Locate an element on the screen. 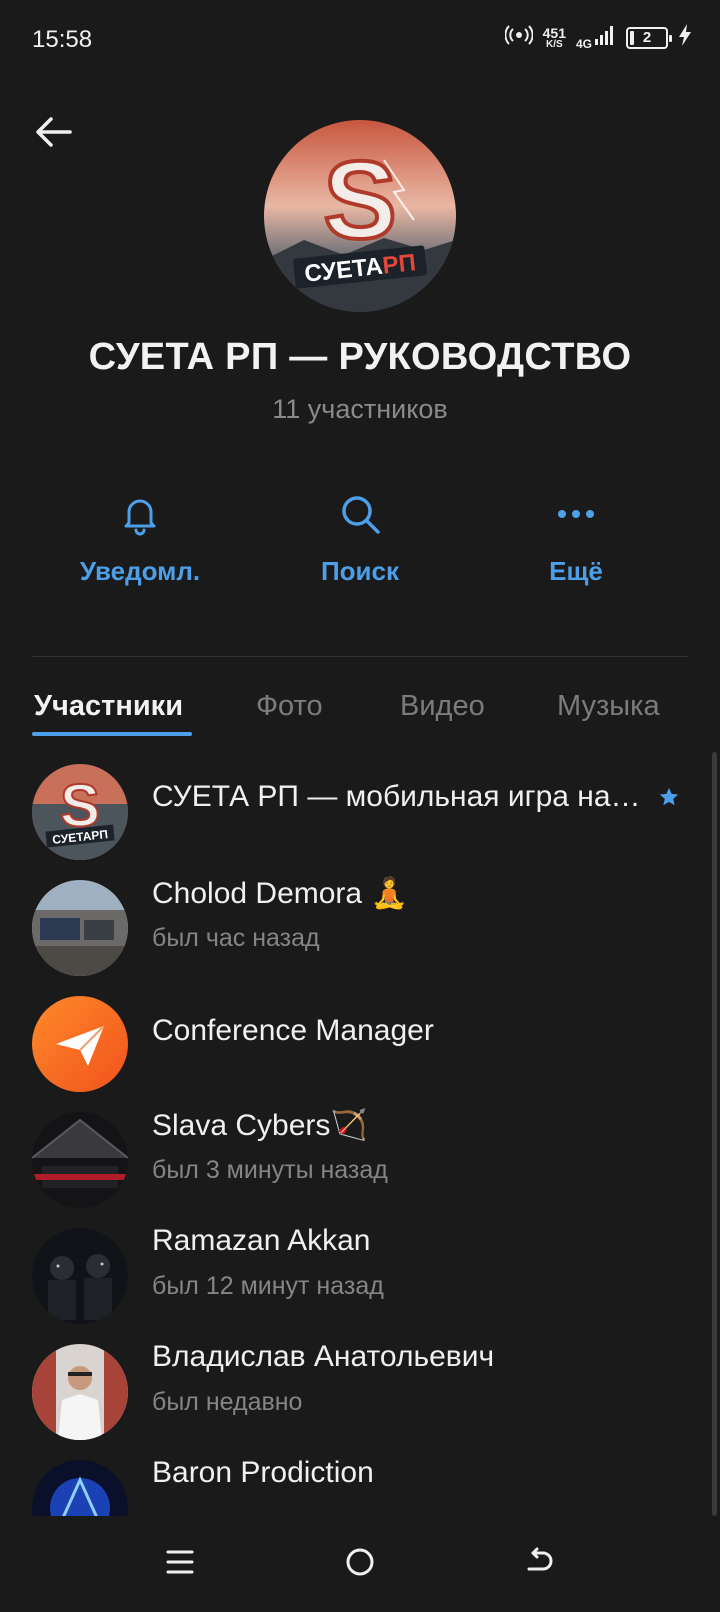 The width and height of the screenshot is (720, 1612). svg-text: S is located at coordinates (359, 200).